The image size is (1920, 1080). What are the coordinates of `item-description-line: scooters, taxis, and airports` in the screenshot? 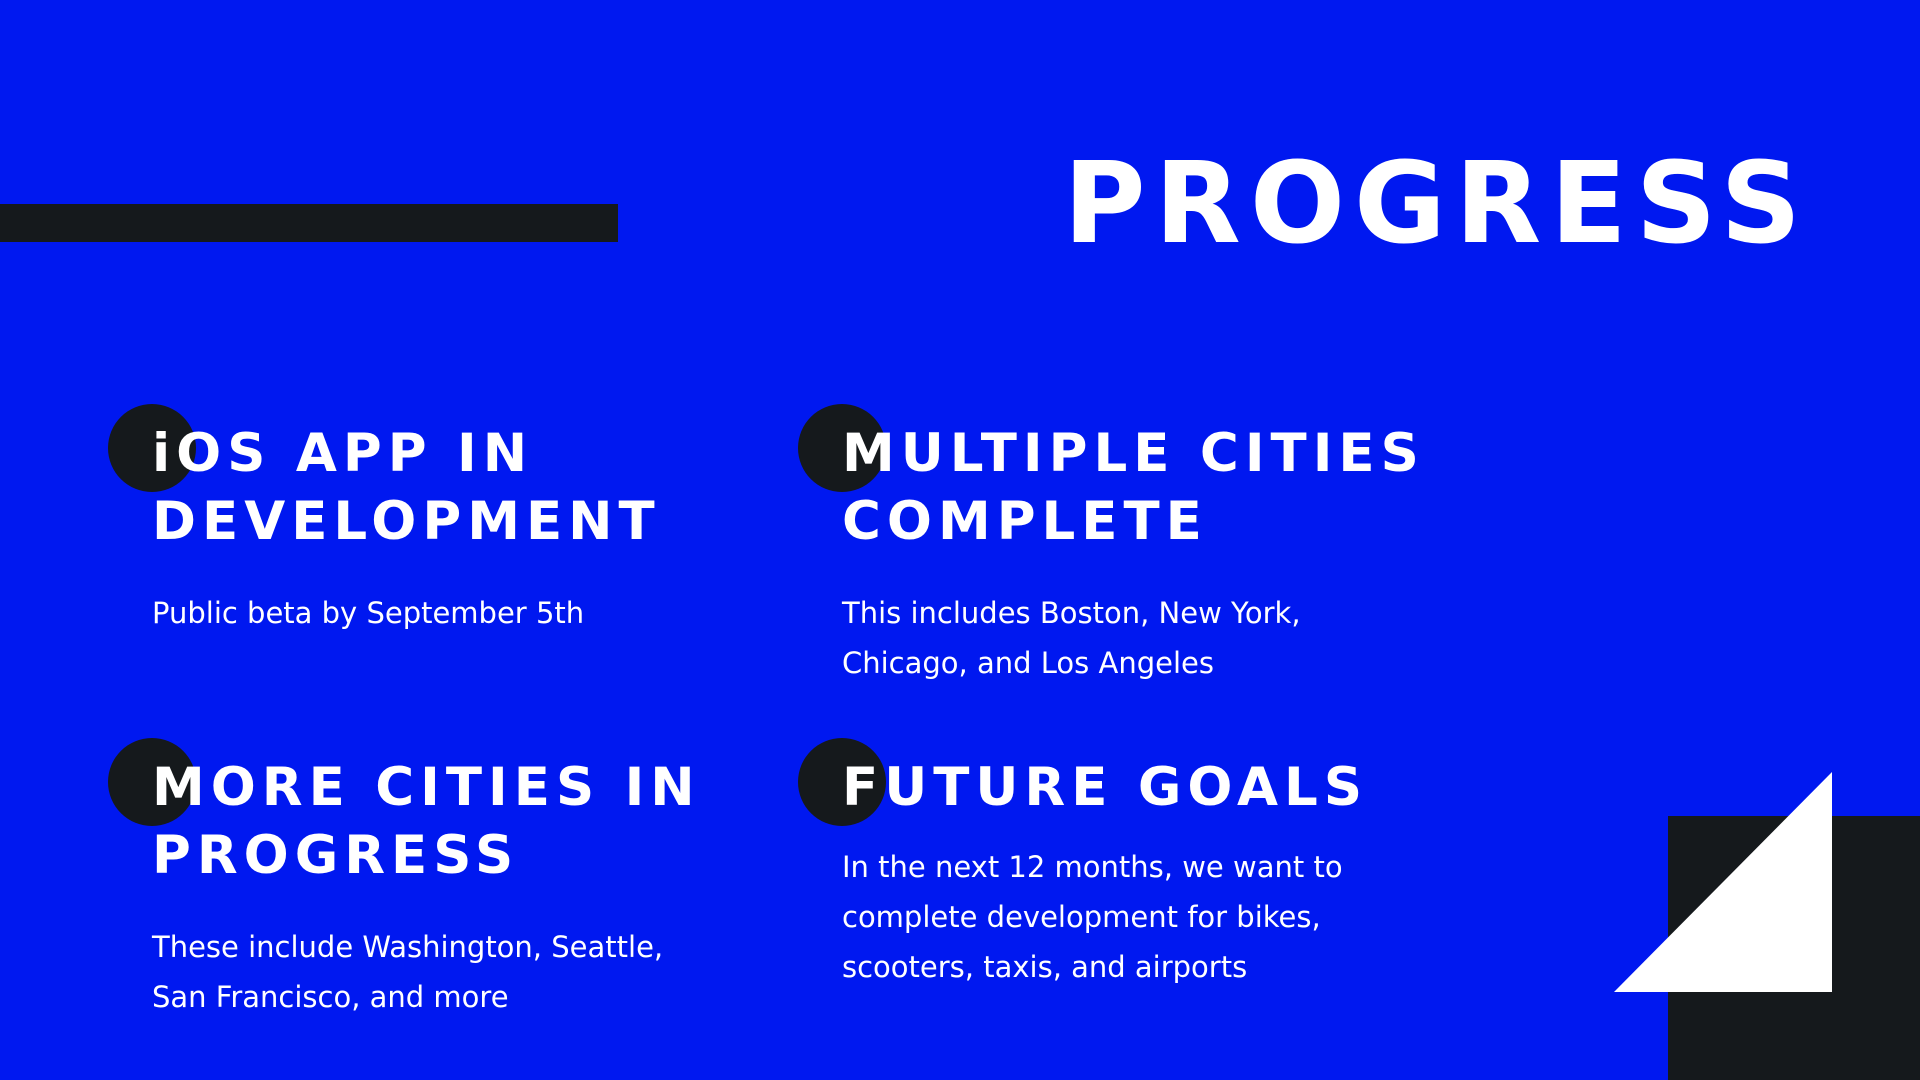 It's located at (1045, 967).